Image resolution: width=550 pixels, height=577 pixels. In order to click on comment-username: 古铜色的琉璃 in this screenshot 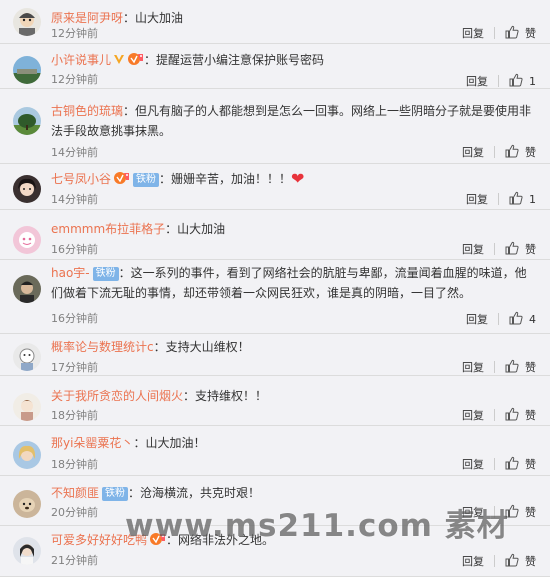, I will do `click(87, 111)`.